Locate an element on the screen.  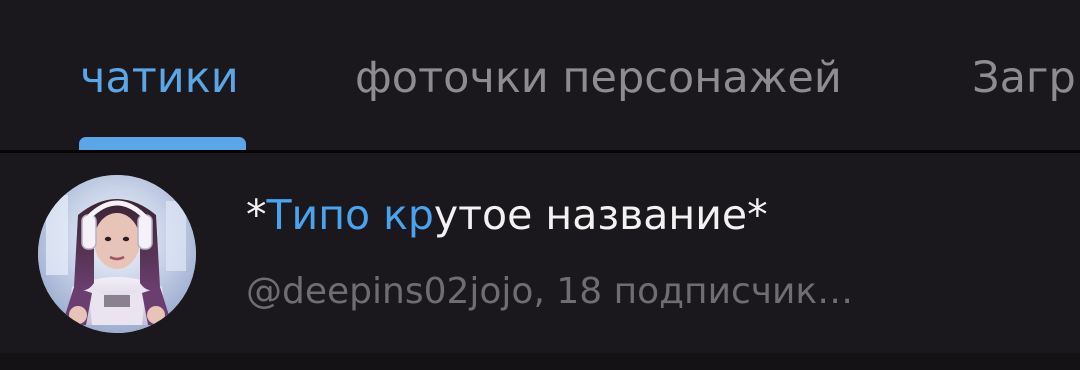
profile-photo-avatar-icon is located at coordinates (117, 254).